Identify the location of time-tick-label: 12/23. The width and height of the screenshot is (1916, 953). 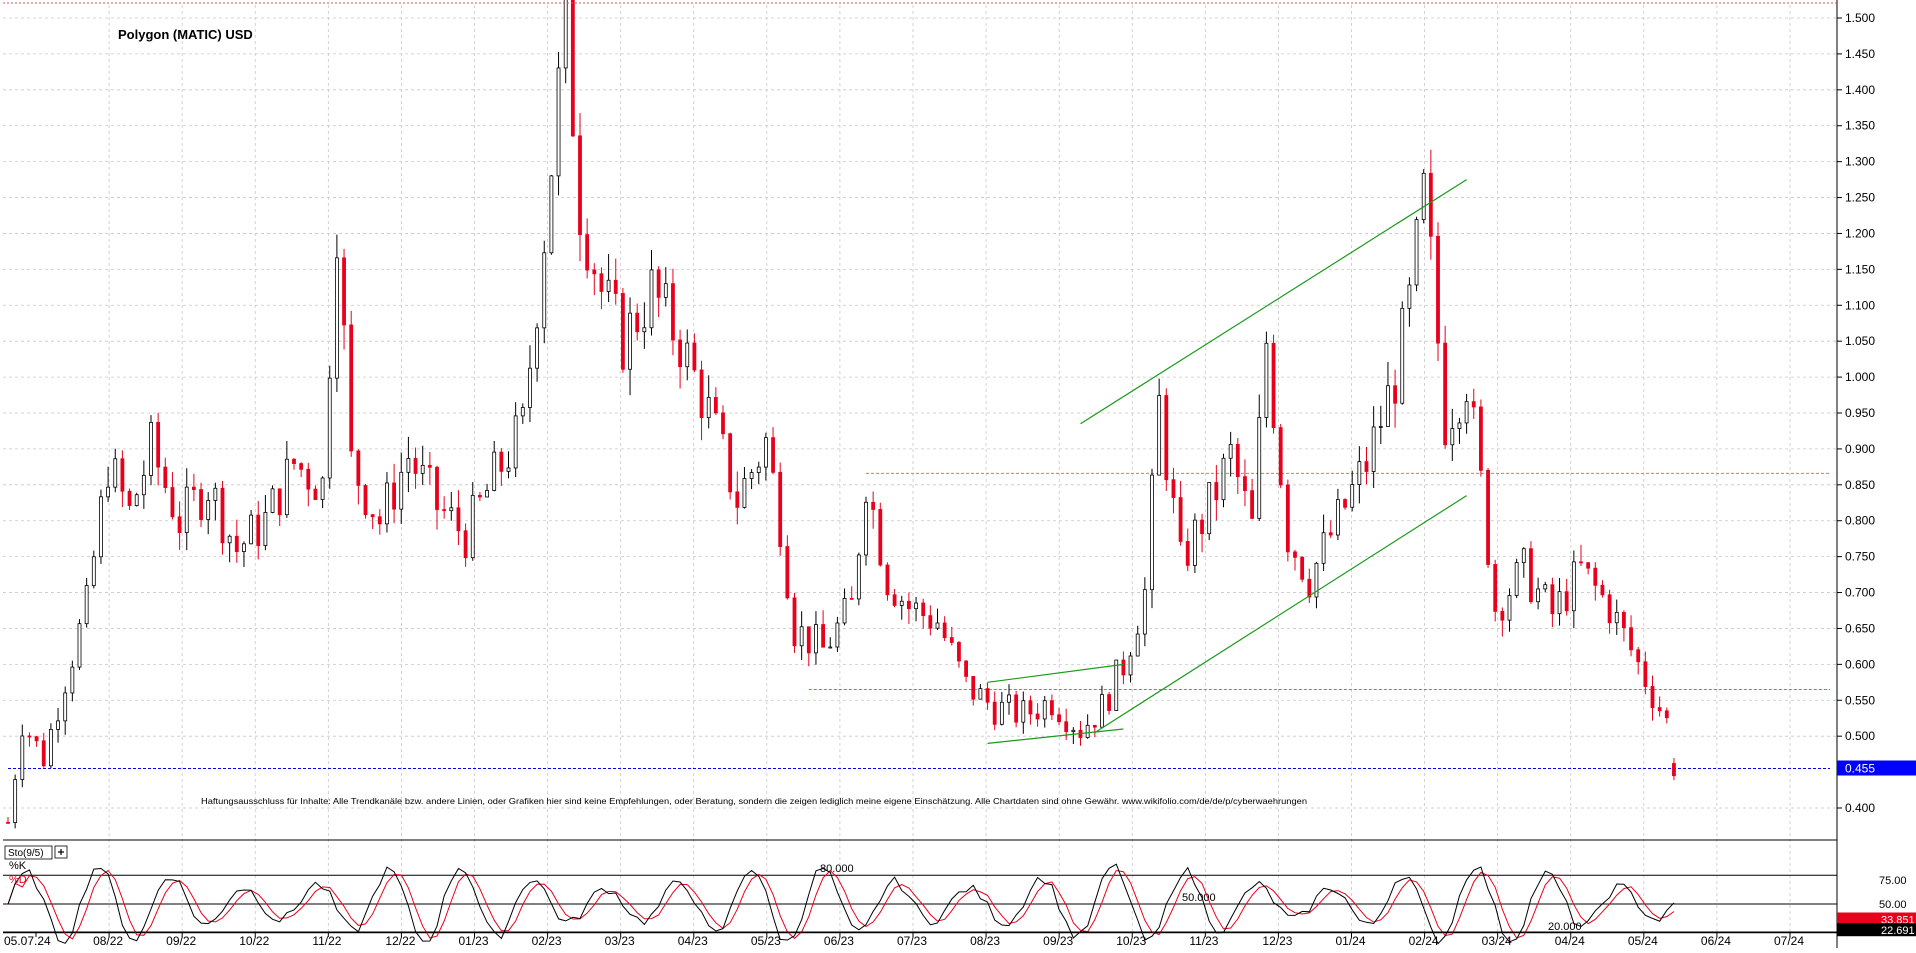
(1277, 941).